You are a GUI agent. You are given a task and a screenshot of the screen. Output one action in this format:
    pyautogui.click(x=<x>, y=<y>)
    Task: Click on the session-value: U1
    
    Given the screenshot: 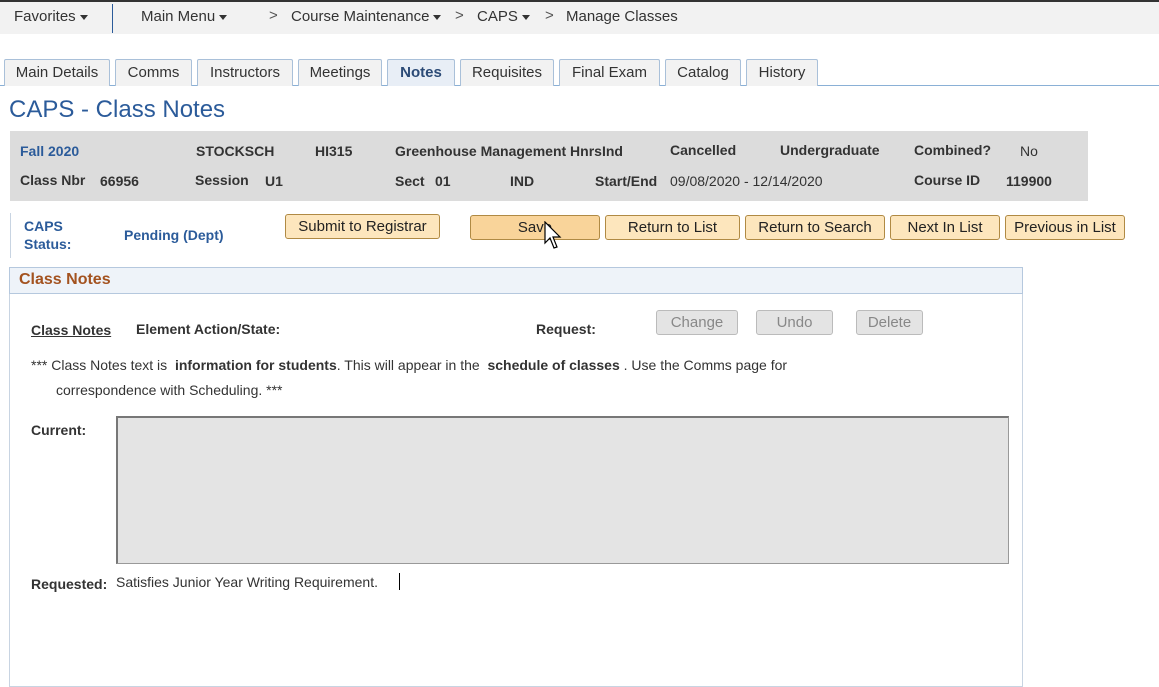 What is the action you would take?
    pyautogui.click(x=274, y=181)
    